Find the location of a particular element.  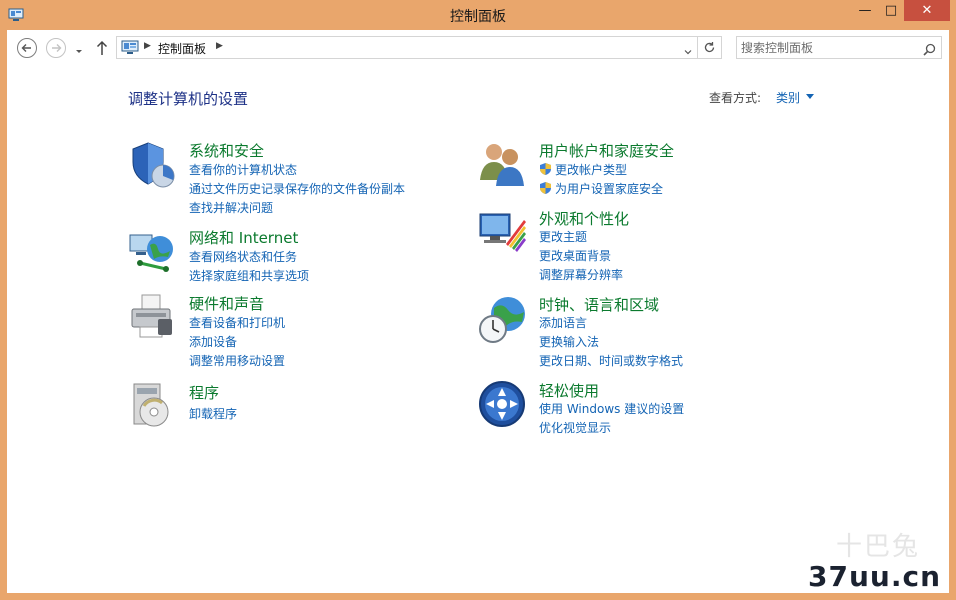

chevron-down-icon is located at coordinates (79, 51).